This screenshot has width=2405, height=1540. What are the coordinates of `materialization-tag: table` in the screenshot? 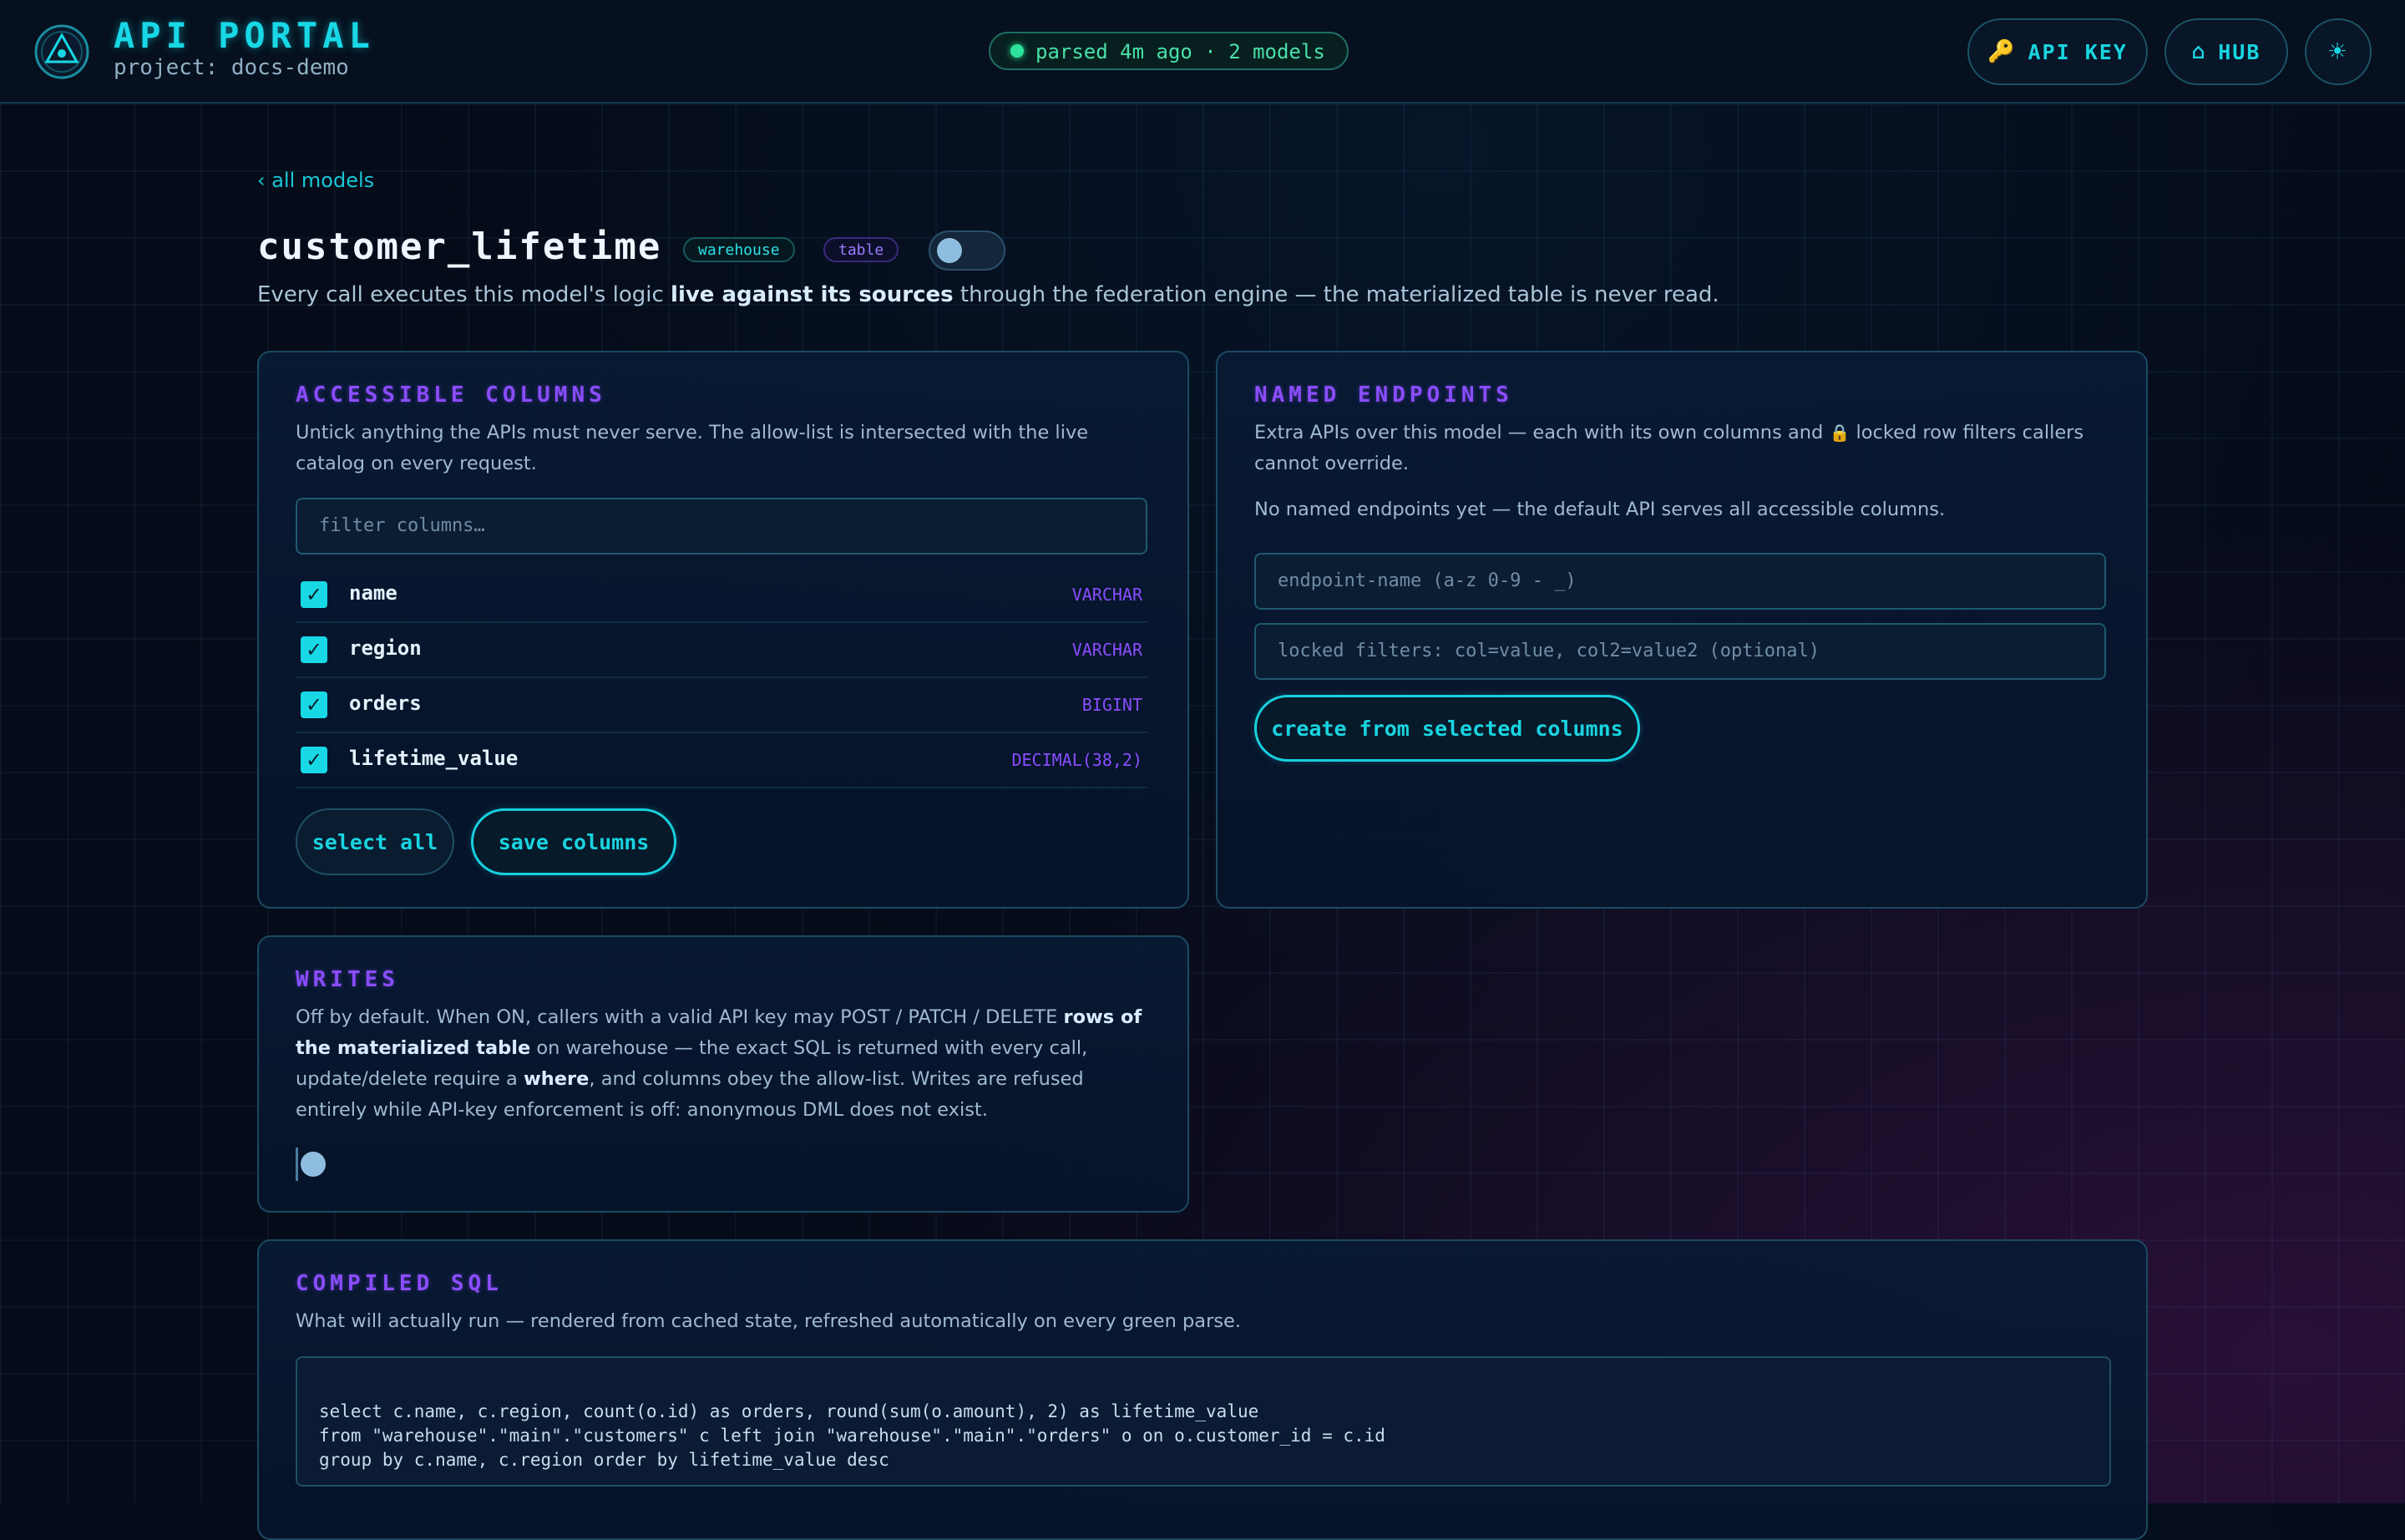 It's located at (861, 250).